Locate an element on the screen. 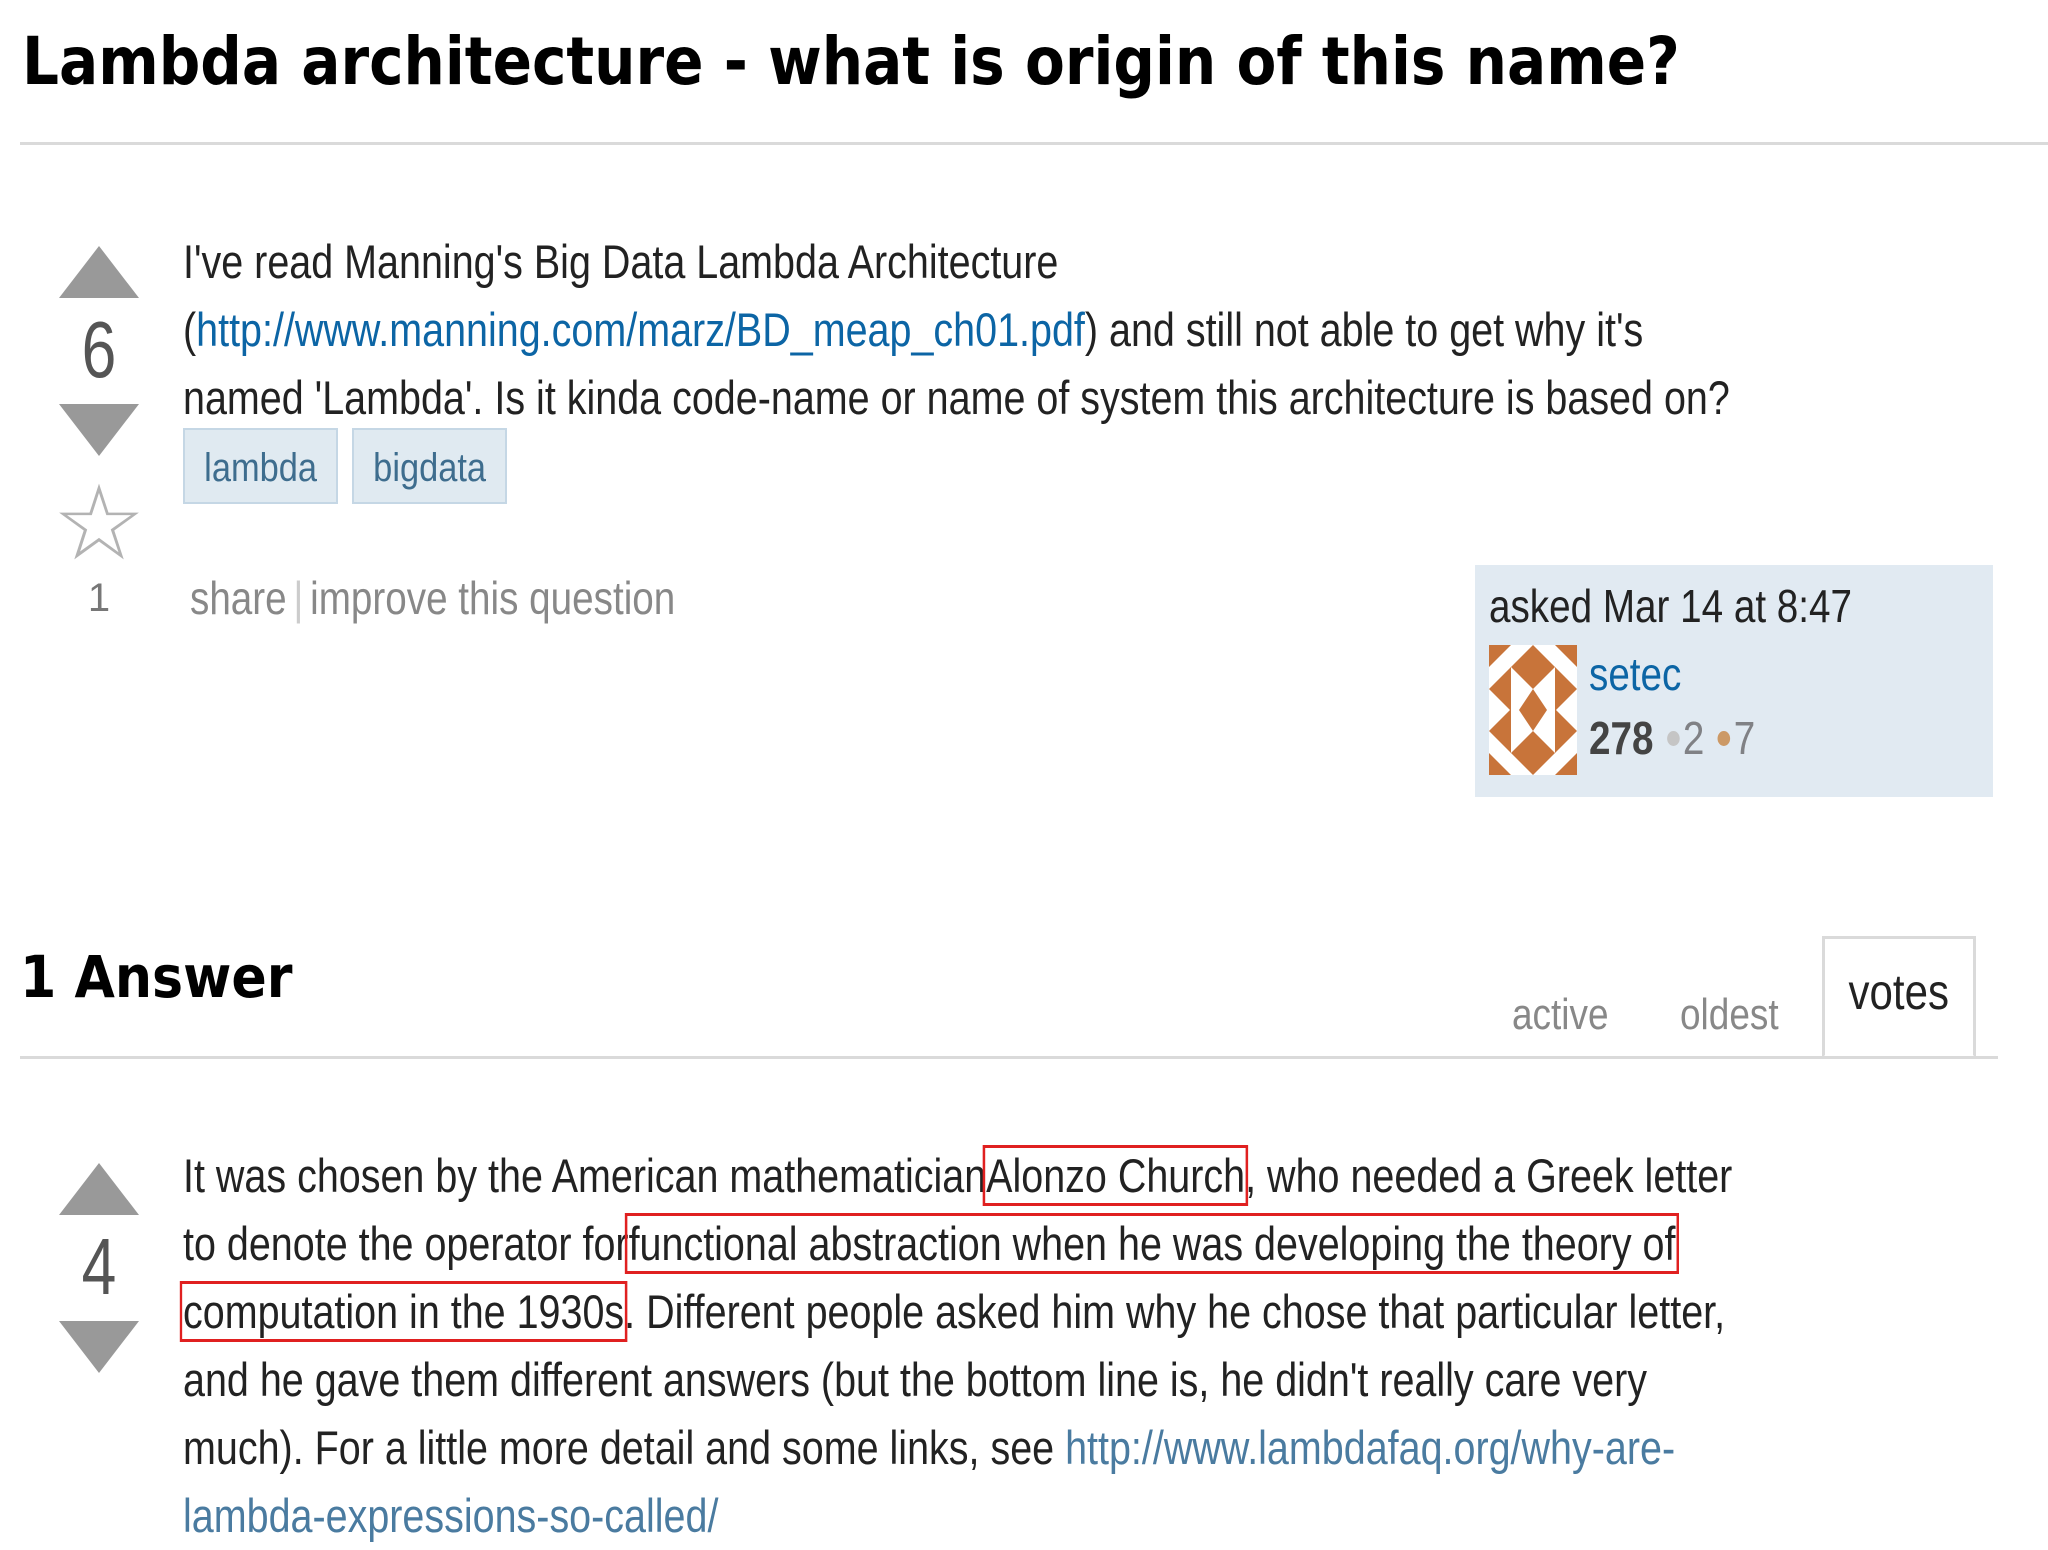 This screenshot has width=2048, height=1550. tag-lambda: lambda is located at coordinates (261, 466).